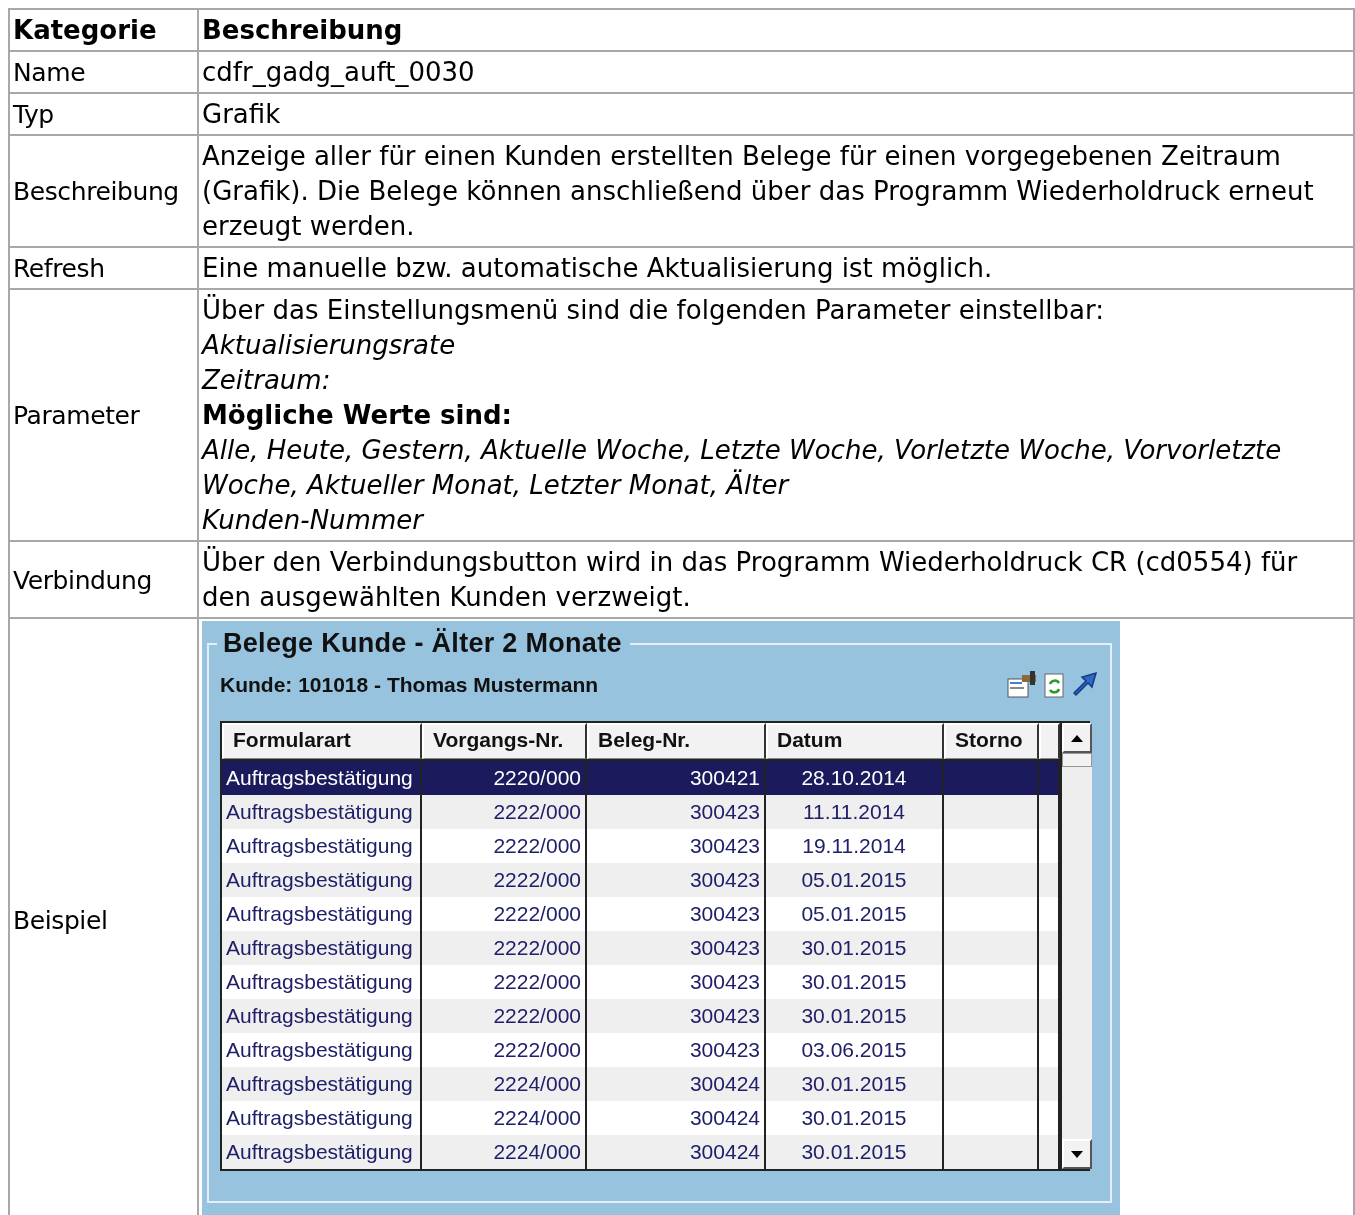 Image resolution: width=1355 pixels, height=1215 pixels. Describe the element at coordinates (776, 268) in the screenshot. I see `description-cell: Eine manuelle bzw. automatische Aktualisierung ist möglich.` at that location.